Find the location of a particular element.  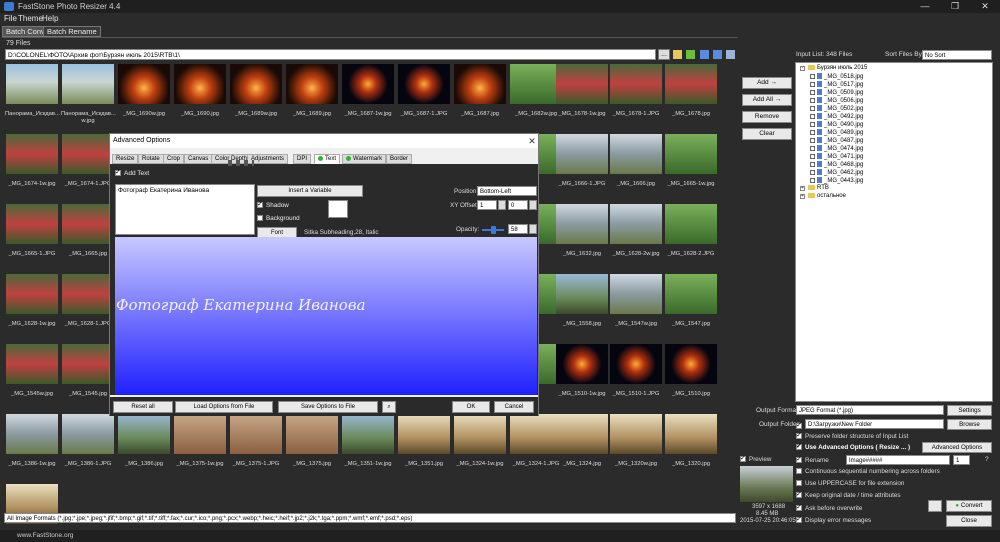

rename-start-field: 1 is located at coordinates (961, 460).